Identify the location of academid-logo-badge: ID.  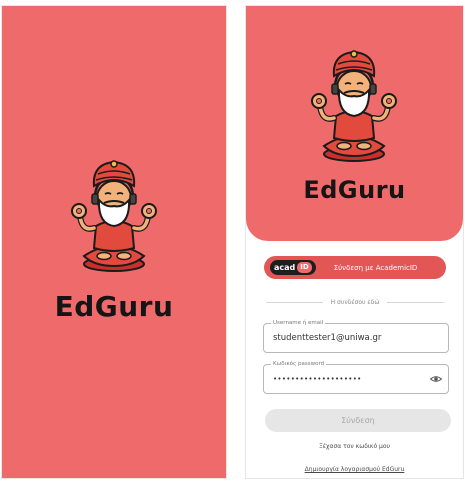
(304, 267).